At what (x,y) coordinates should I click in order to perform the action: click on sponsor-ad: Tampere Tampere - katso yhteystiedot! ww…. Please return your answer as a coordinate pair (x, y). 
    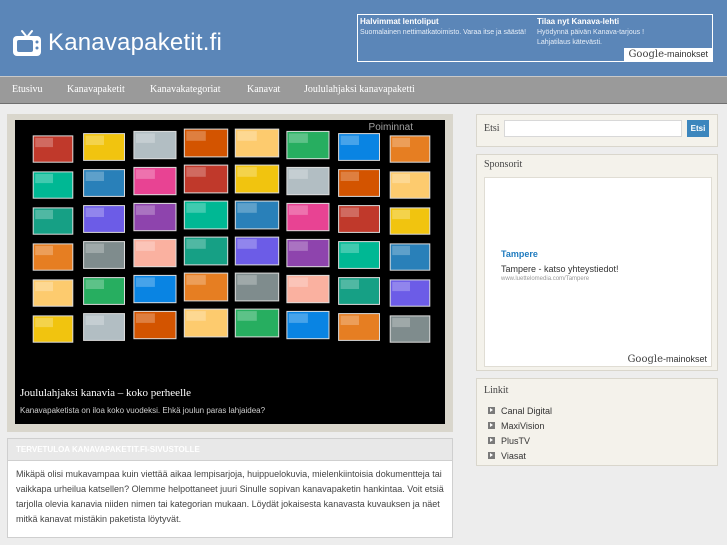
    Looking at the image, I should click on (598, 272).